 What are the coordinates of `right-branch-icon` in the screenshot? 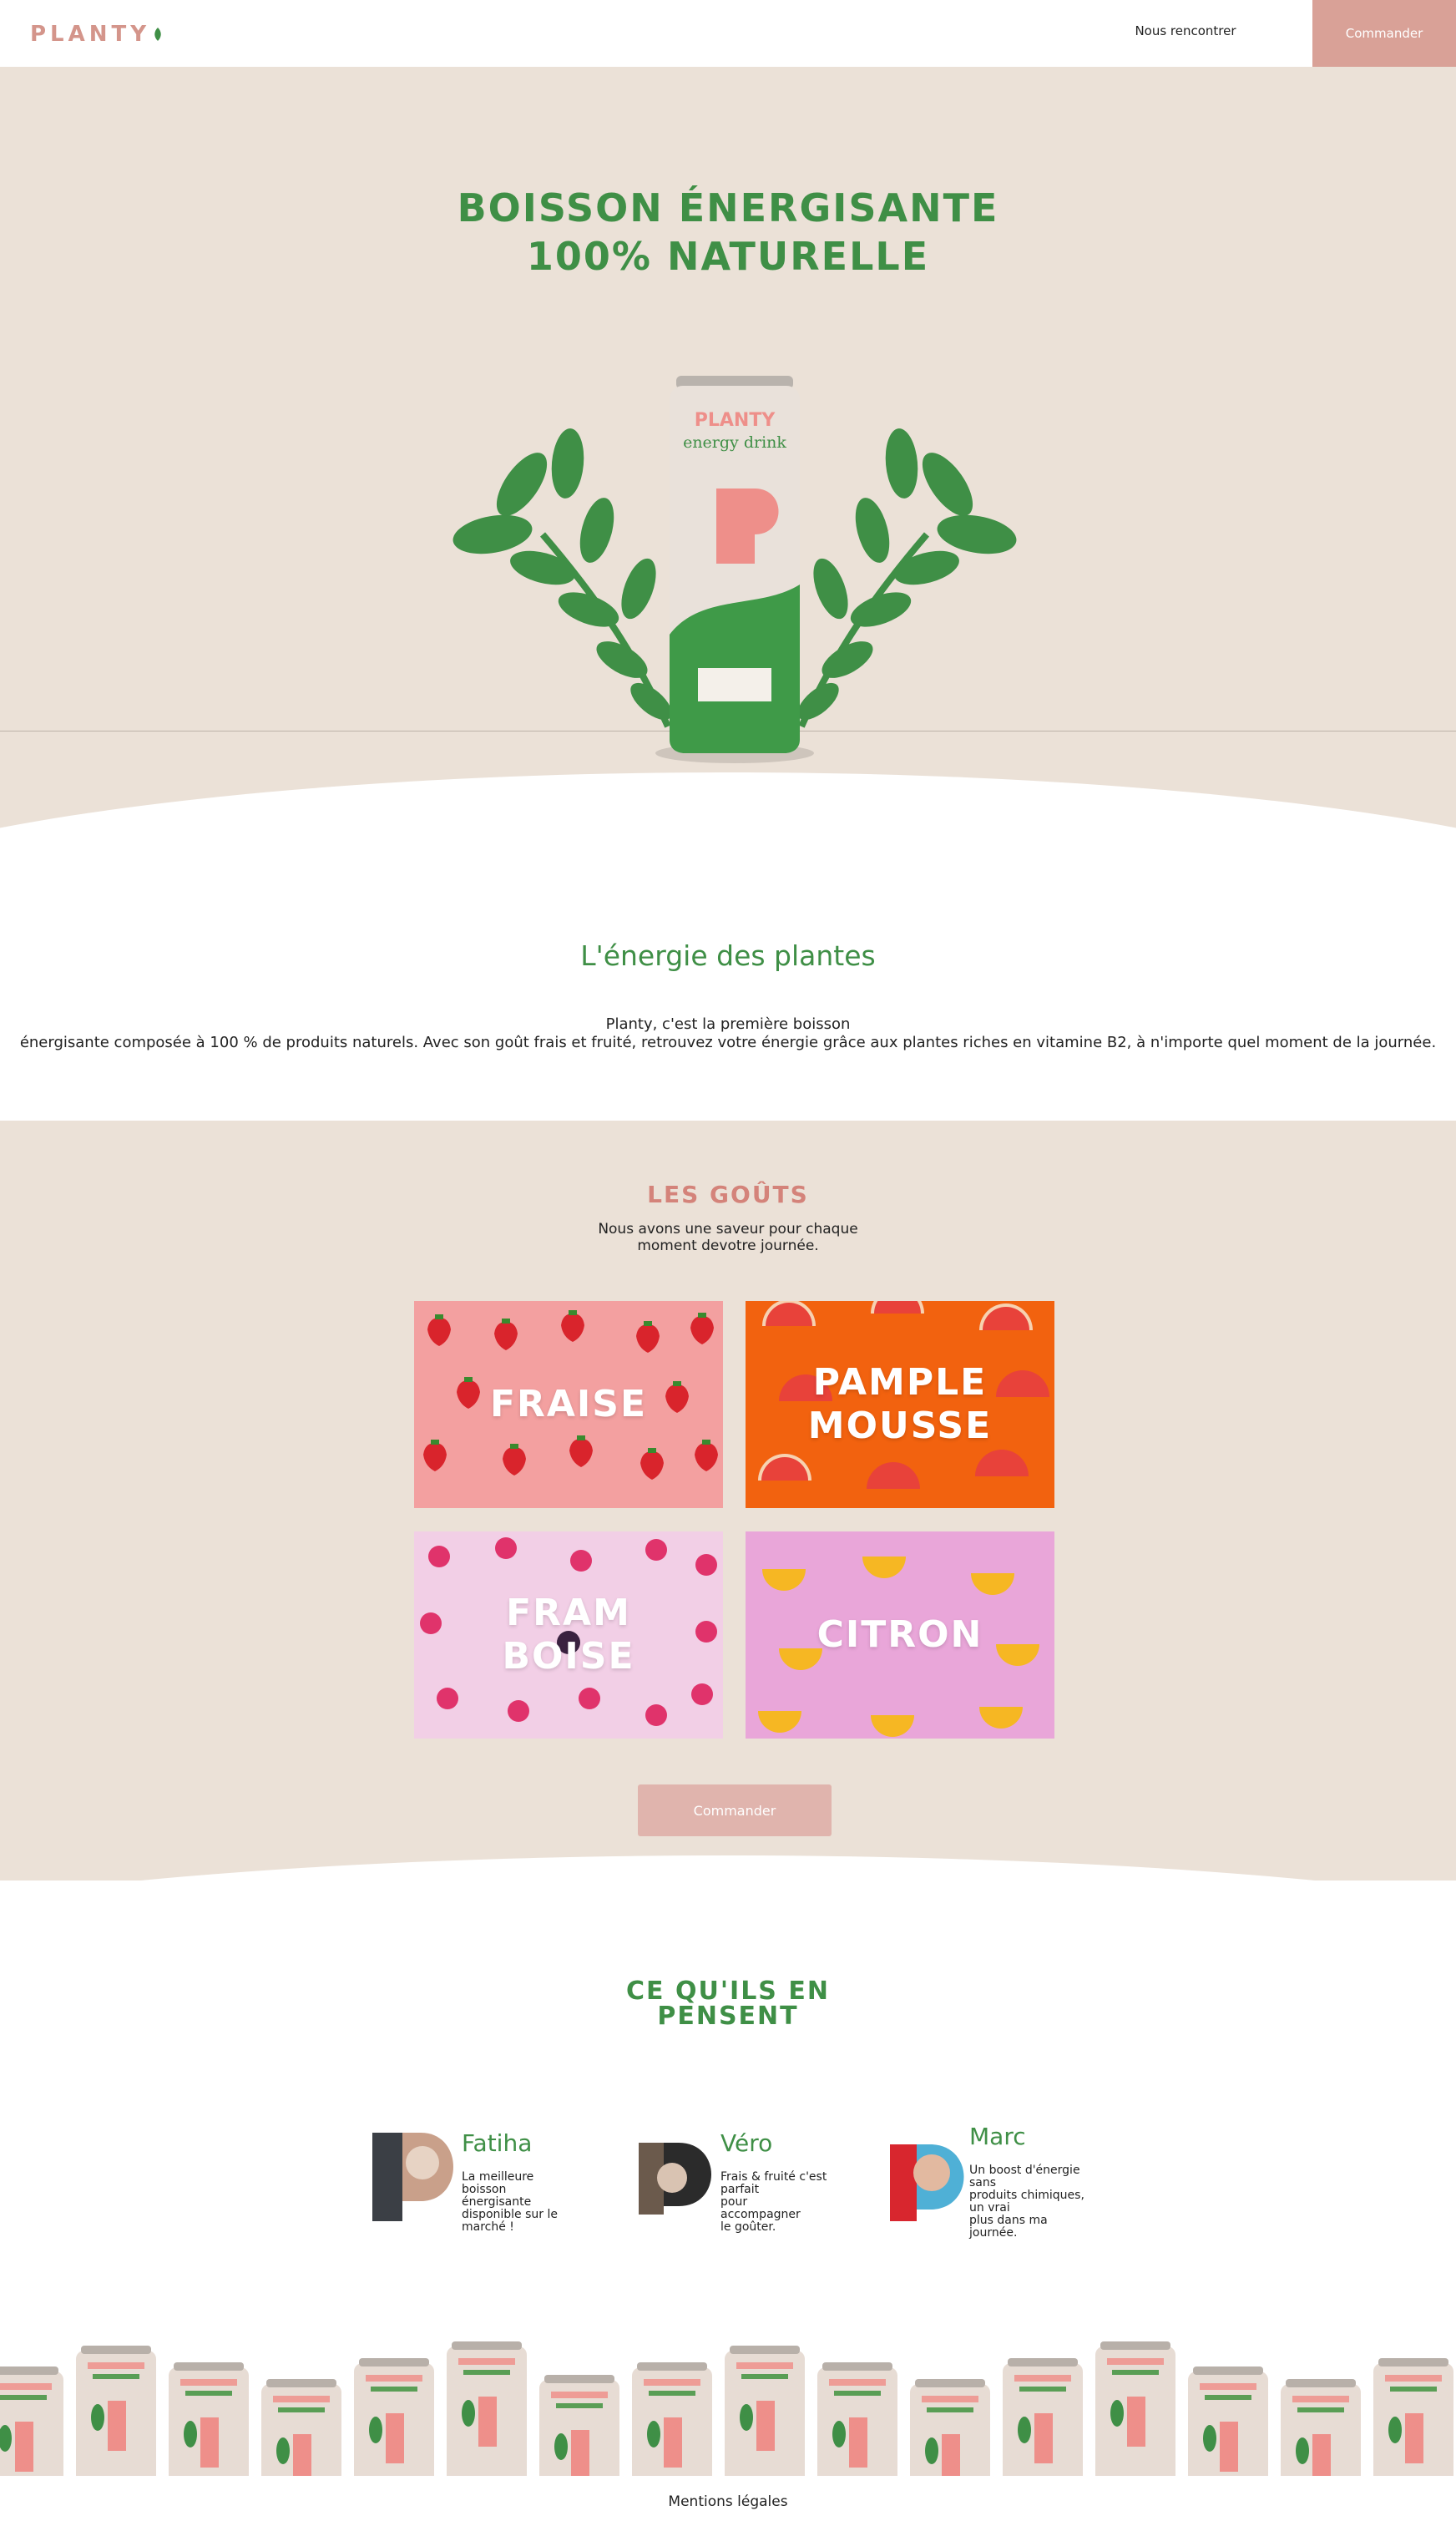 It's located at (907, 578).